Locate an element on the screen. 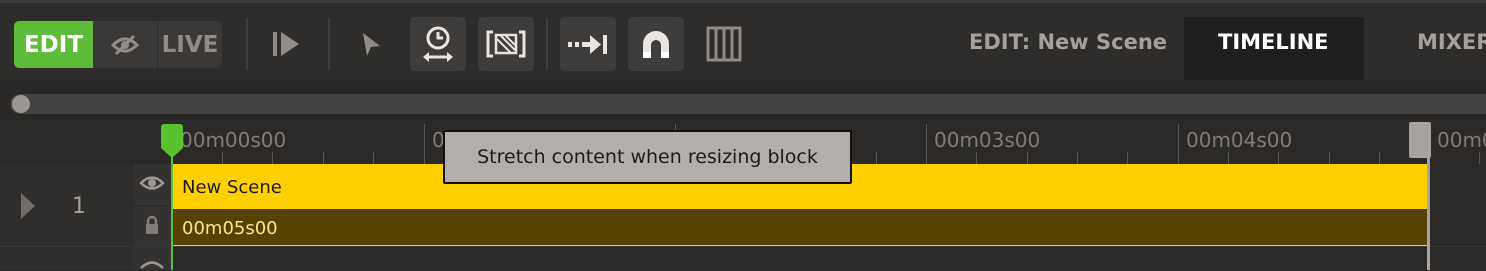  magnet-icon is located at coordinates (656, 44).